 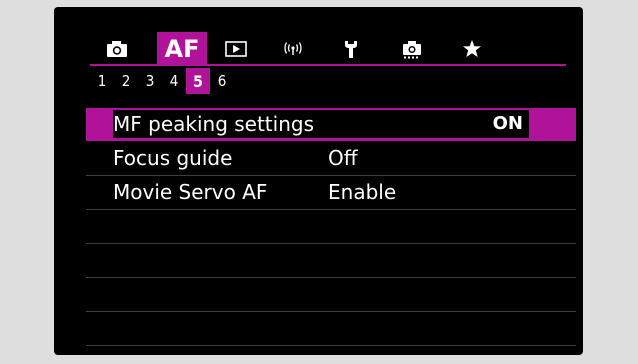 I want to click on wireless-icon, so click(x=293, y=48).